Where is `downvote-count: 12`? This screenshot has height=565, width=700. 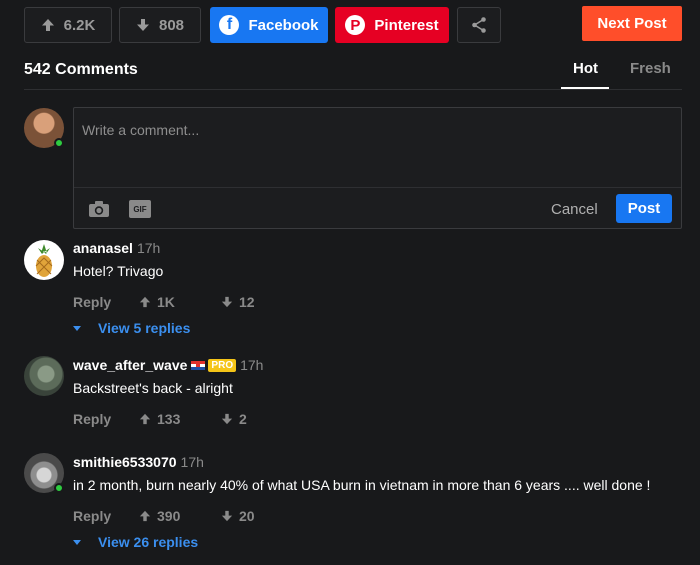 downvote-count: 12 is located at coordinates (247, 302).